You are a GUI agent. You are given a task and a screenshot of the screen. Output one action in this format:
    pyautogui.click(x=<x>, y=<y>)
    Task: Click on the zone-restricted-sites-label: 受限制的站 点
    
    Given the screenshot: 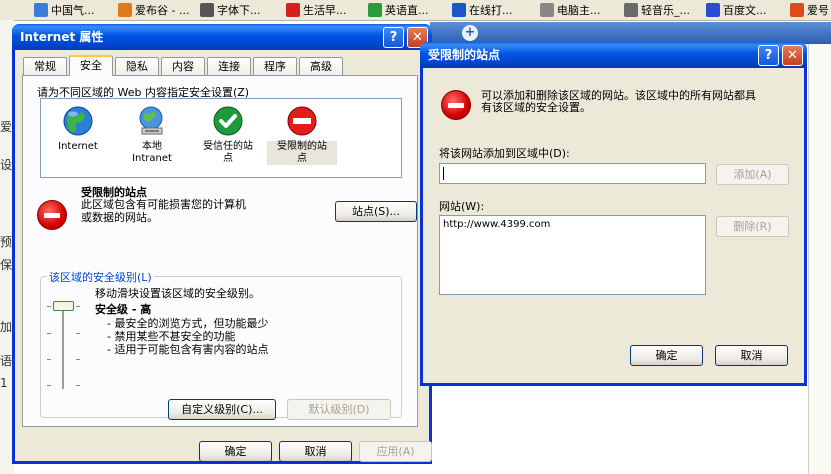 What is the action you would take?
    pyautogui.click(x=302, y=153)
    